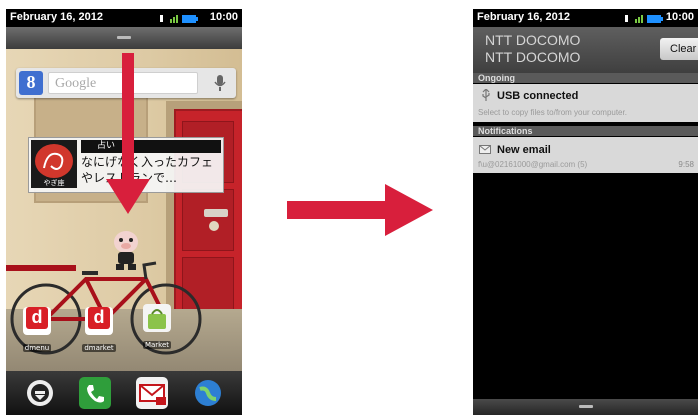 This screenshot has width=698, height=415. I want to click on right-arrow-icon, so click(360, 210).